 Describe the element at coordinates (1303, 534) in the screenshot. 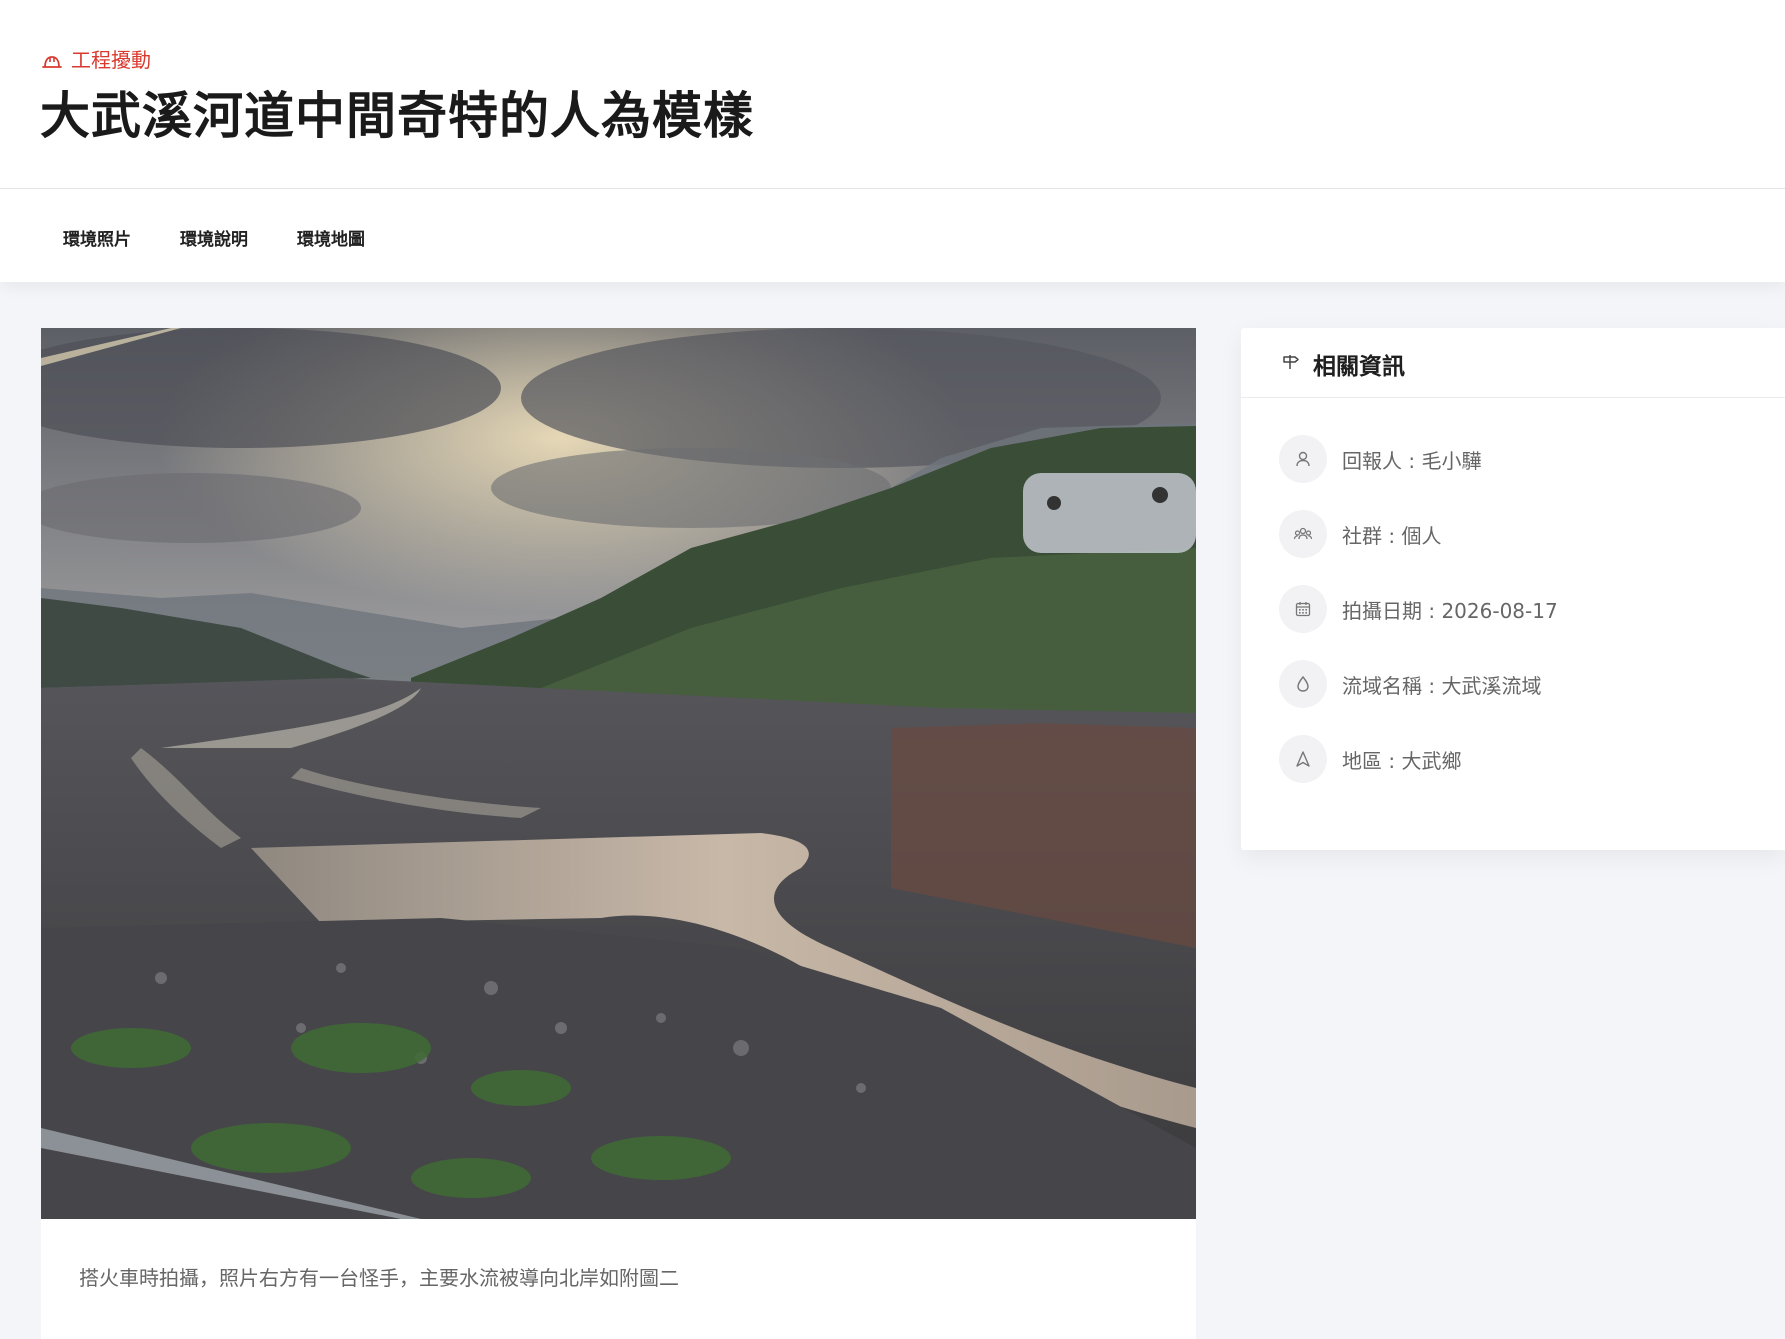

I see `group-icon` at that location.